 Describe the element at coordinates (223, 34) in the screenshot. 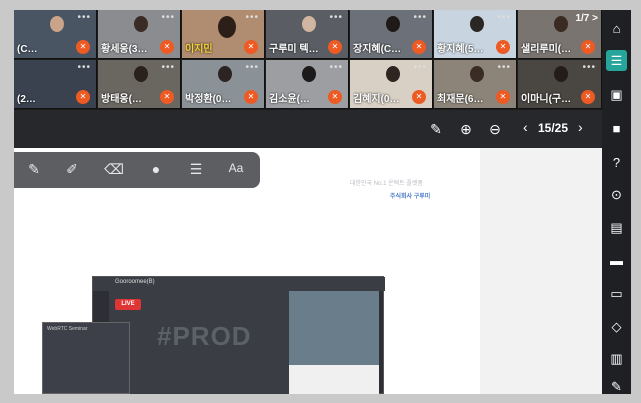

I see `participant-tile: ••• 이지민 ✕` at that location.